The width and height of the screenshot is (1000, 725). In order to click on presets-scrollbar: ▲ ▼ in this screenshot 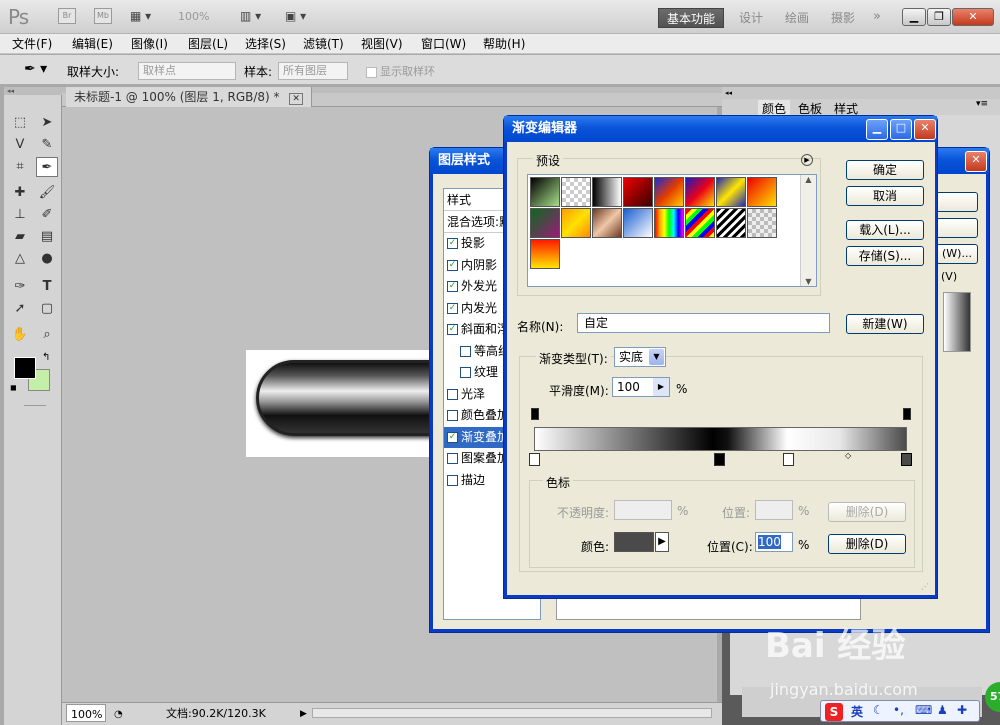, I will do `click(808, 230)`.